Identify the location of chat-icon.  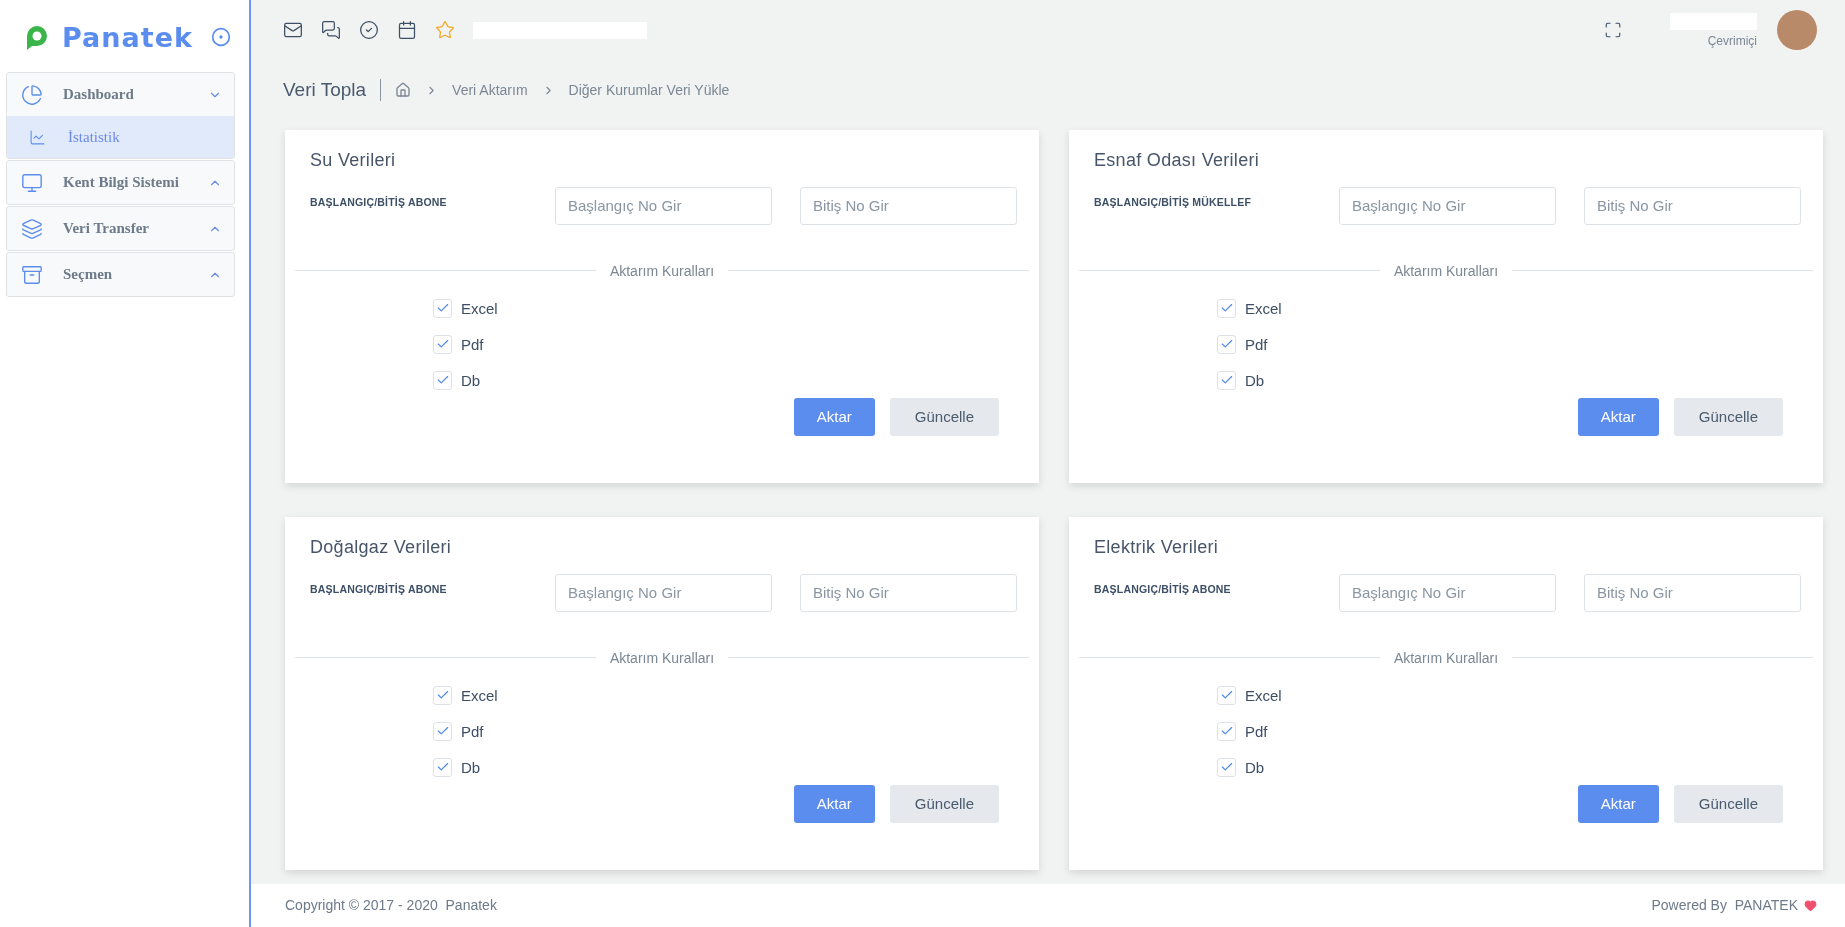
(331, 30).